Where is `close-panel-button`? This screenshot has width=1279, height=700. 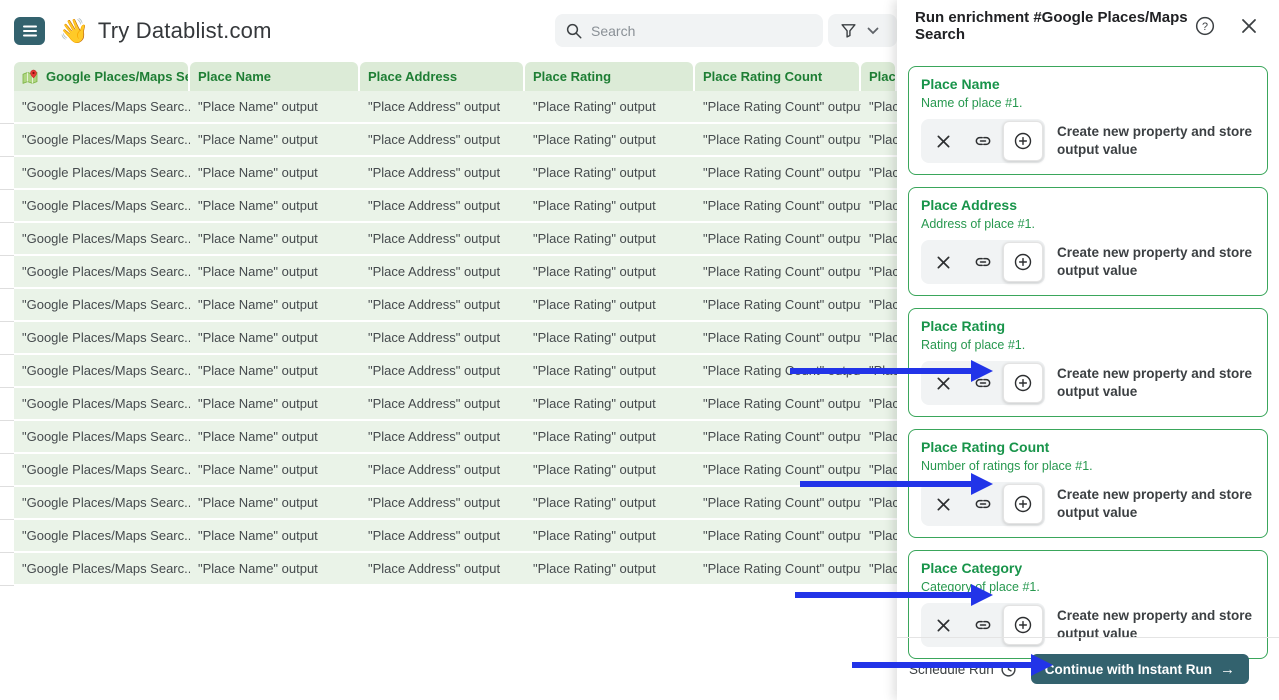
close-panel-button is located at coordinates (1249, 26).